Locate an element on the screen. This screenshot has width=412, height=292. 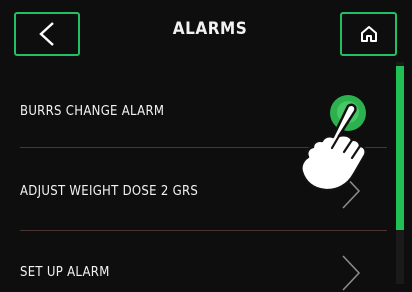
home-icon is located at coordinates (368, 34).